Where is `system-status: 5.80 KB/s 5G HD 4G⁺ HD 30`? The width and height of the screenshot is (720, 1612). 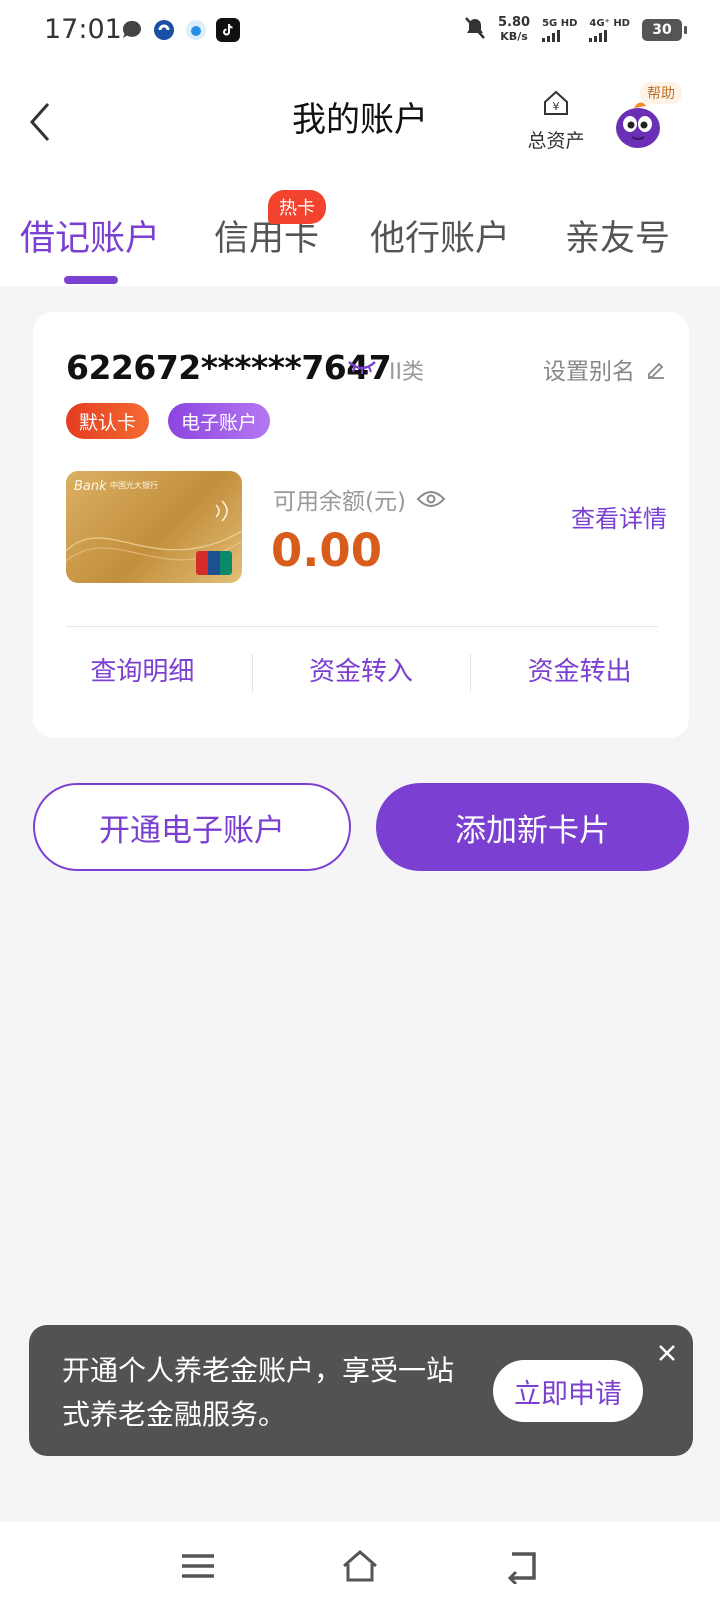 system-status: 5.80 KB/s 5G HD 4G⁺ HD 30 is located at coordinates (575, 30).